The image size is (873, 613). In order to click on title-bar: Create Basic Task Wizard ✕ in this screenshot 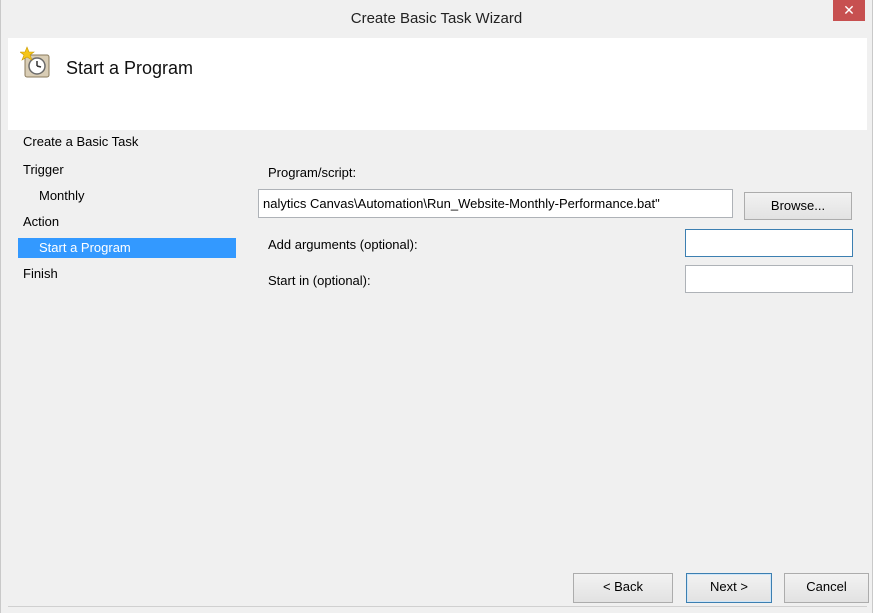, I will do `click(436, 18)`.